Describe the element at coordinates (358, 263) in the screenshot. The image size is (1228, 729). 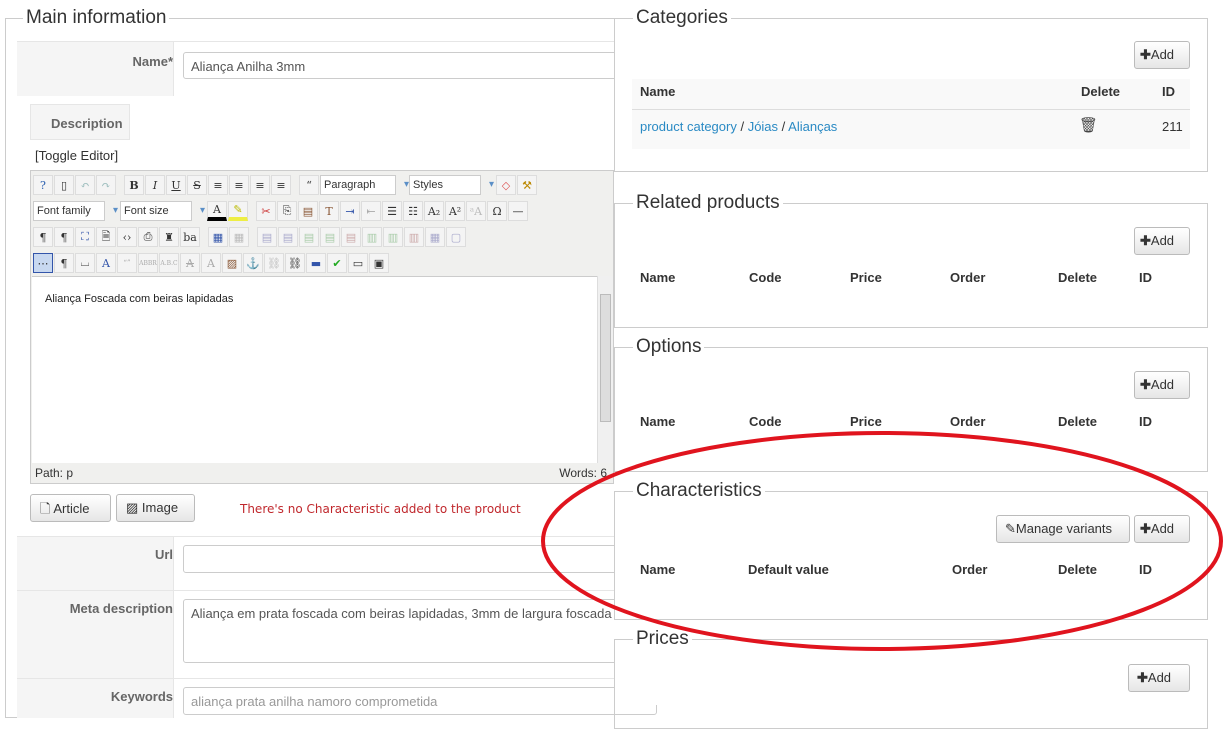
I see `template-icon: ▭` at that location.